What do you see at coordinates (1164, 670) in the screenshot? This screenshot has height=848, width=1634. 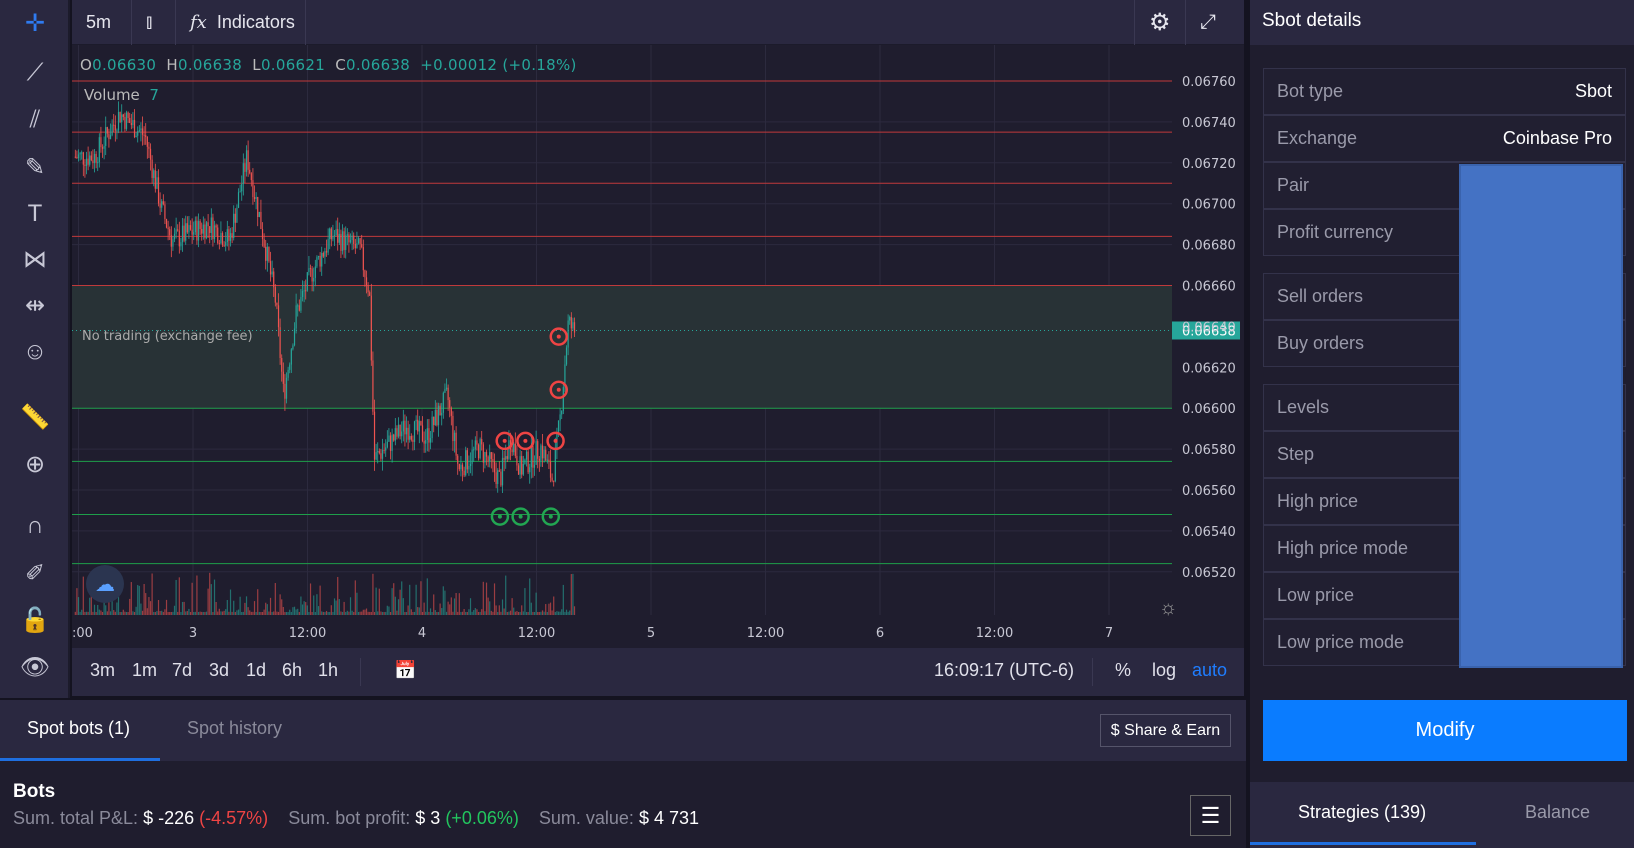 I see `log-scale-button: log` at bounding box center [1164, 670].